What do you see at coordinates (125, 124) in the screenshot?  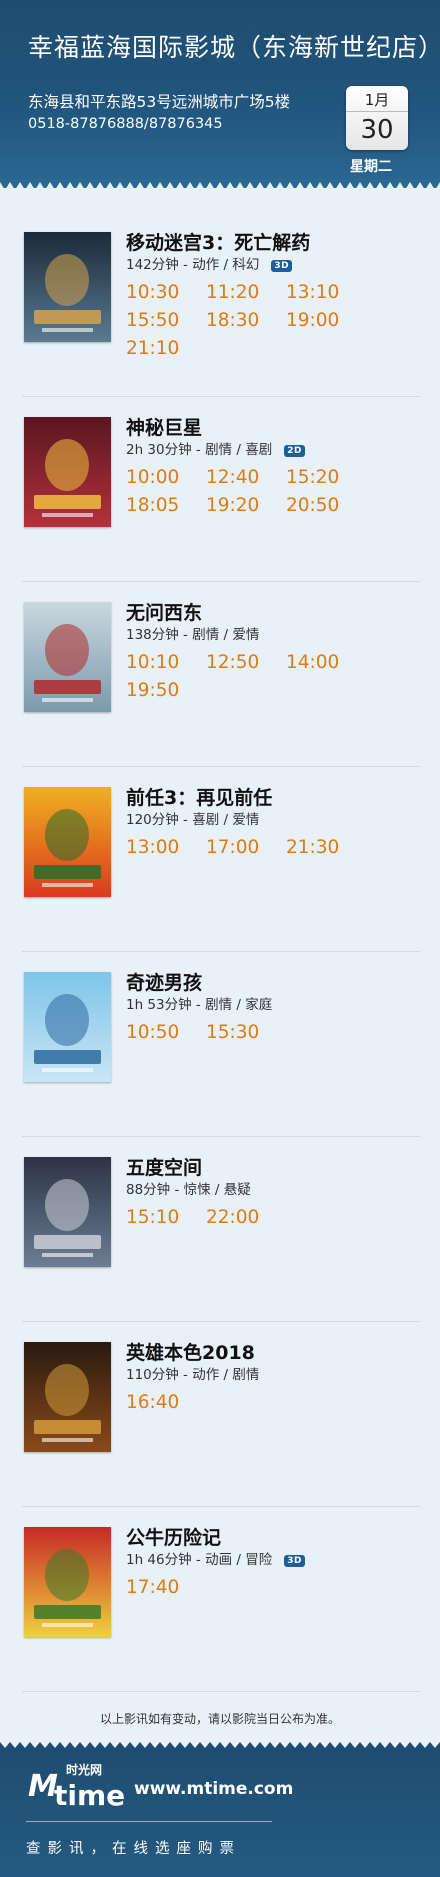 I see `cinema-phone: 0518-87876888/87876345` at bounding box center [125, 124].